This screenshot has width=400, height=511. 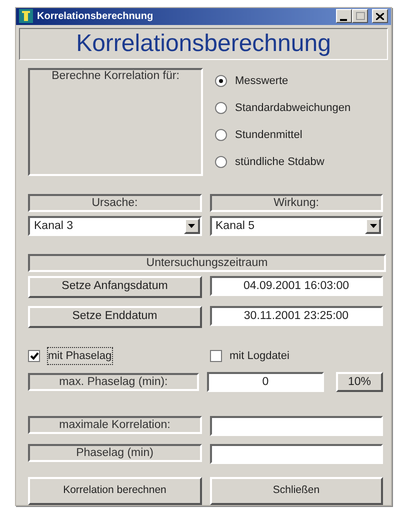 I want to click on dropdown: Kanal 3, so click(x=115, y=226).